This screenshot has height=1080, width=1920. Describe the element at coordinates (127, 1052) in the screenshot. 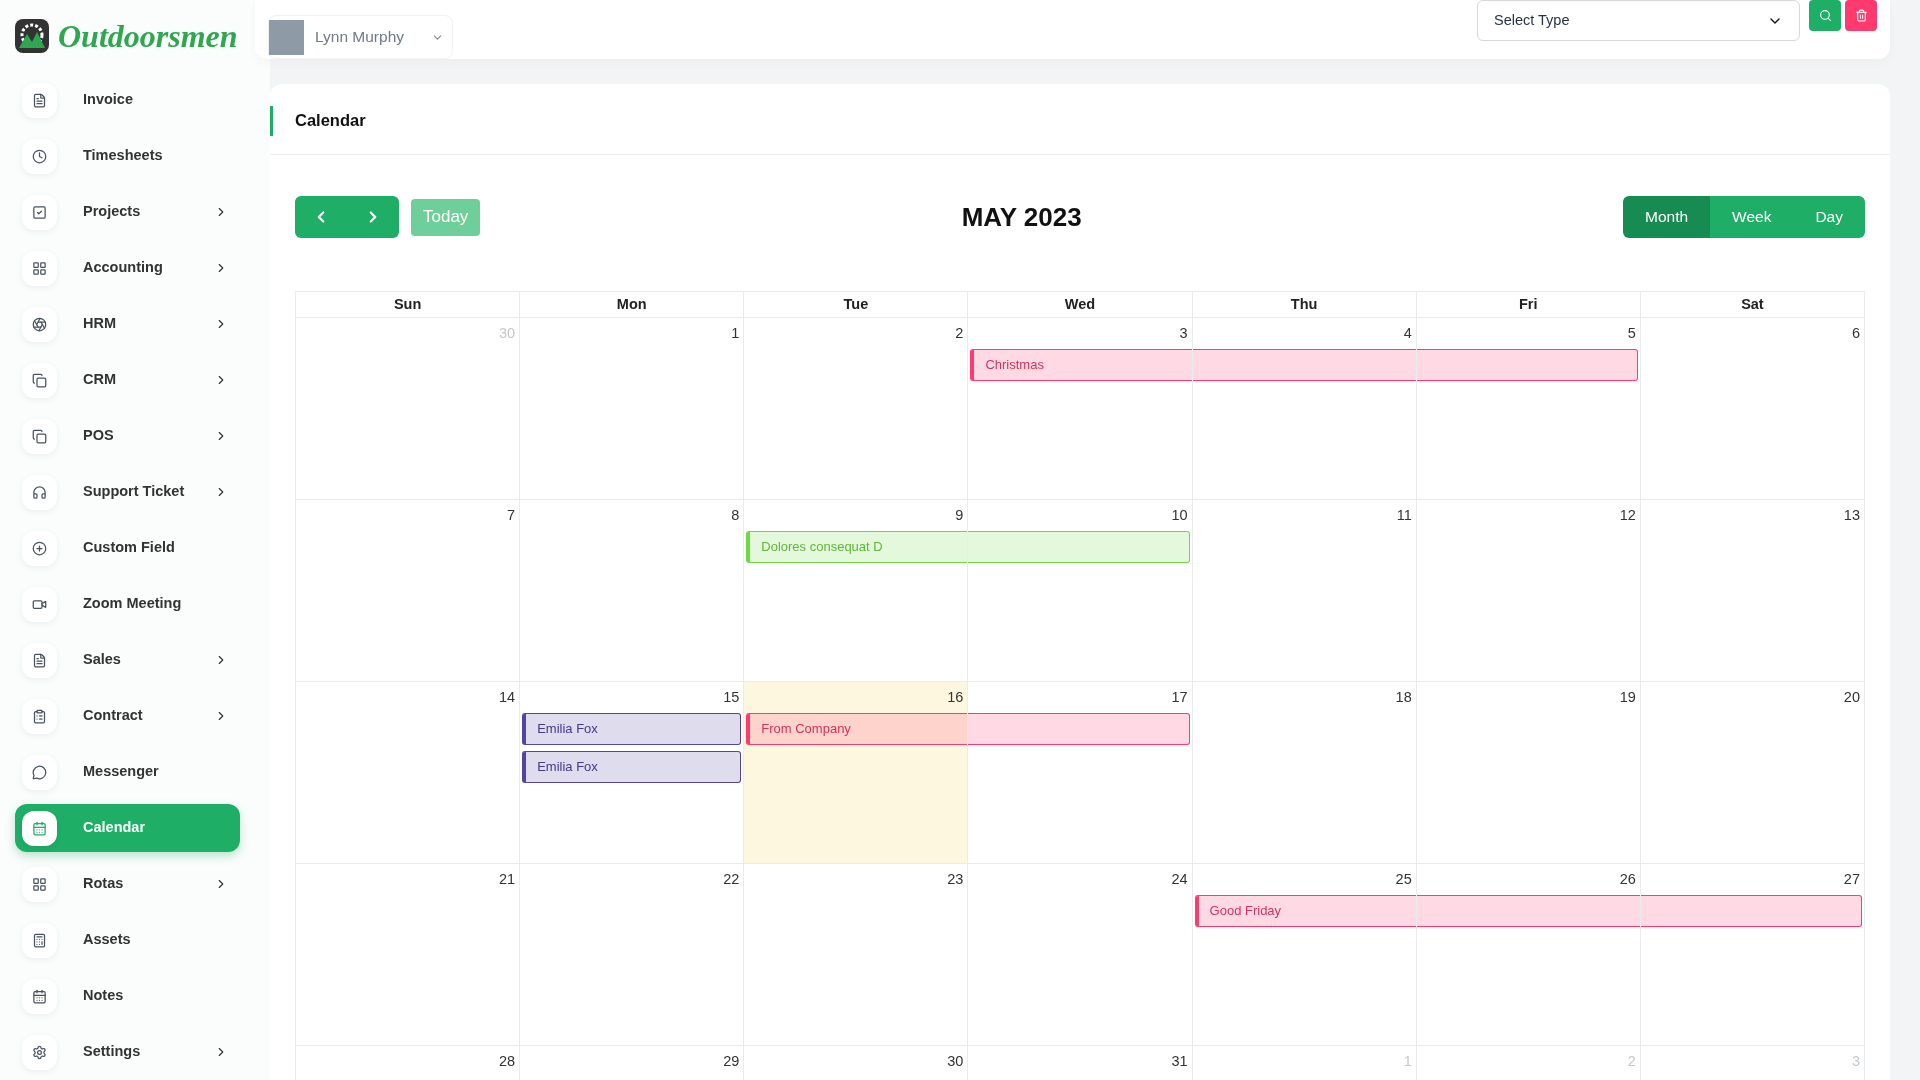

I see `sidebar-item: Settings` at that location.